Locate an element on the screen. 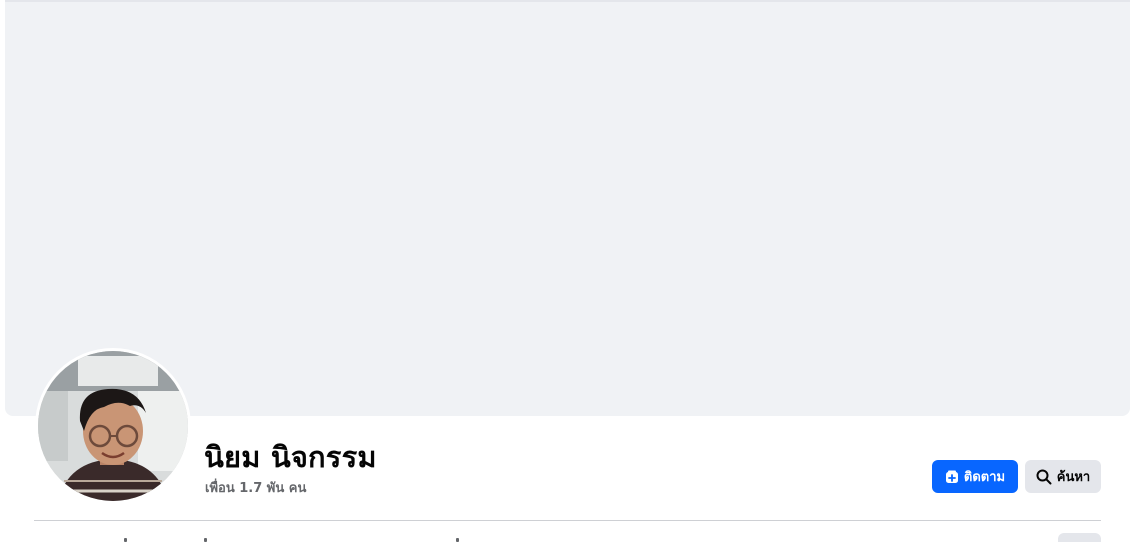 Image resolution: width=1137 pixels, height=542 pixels. search-button: ค้นหา is located at coordinates (1063, 476).